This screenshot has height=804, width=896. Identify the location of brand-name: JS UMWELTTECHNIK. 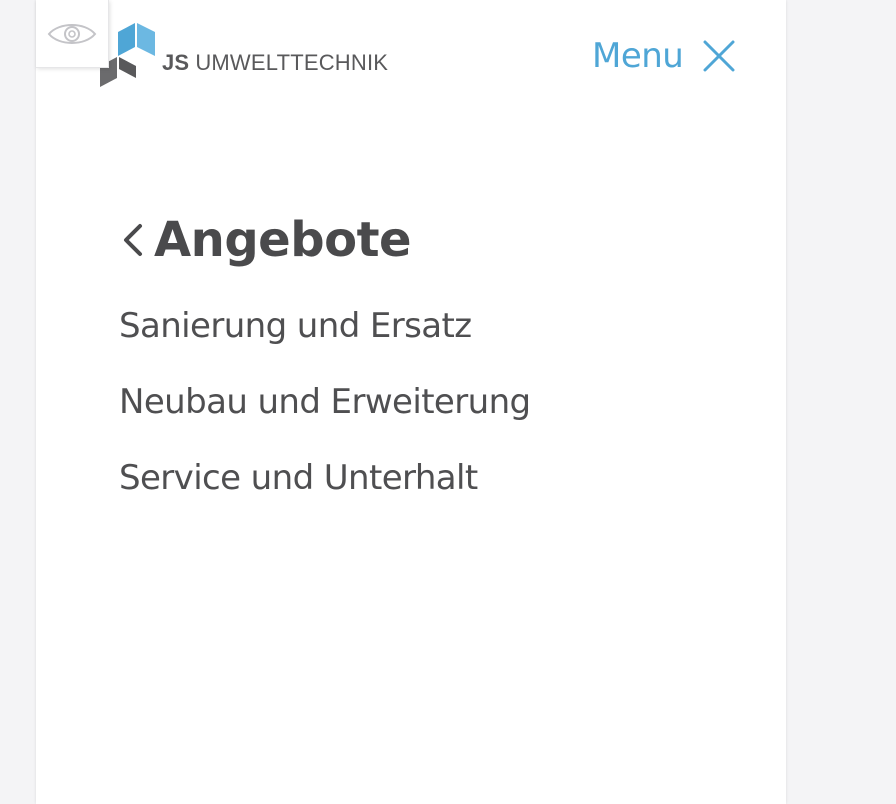
(275, 63).